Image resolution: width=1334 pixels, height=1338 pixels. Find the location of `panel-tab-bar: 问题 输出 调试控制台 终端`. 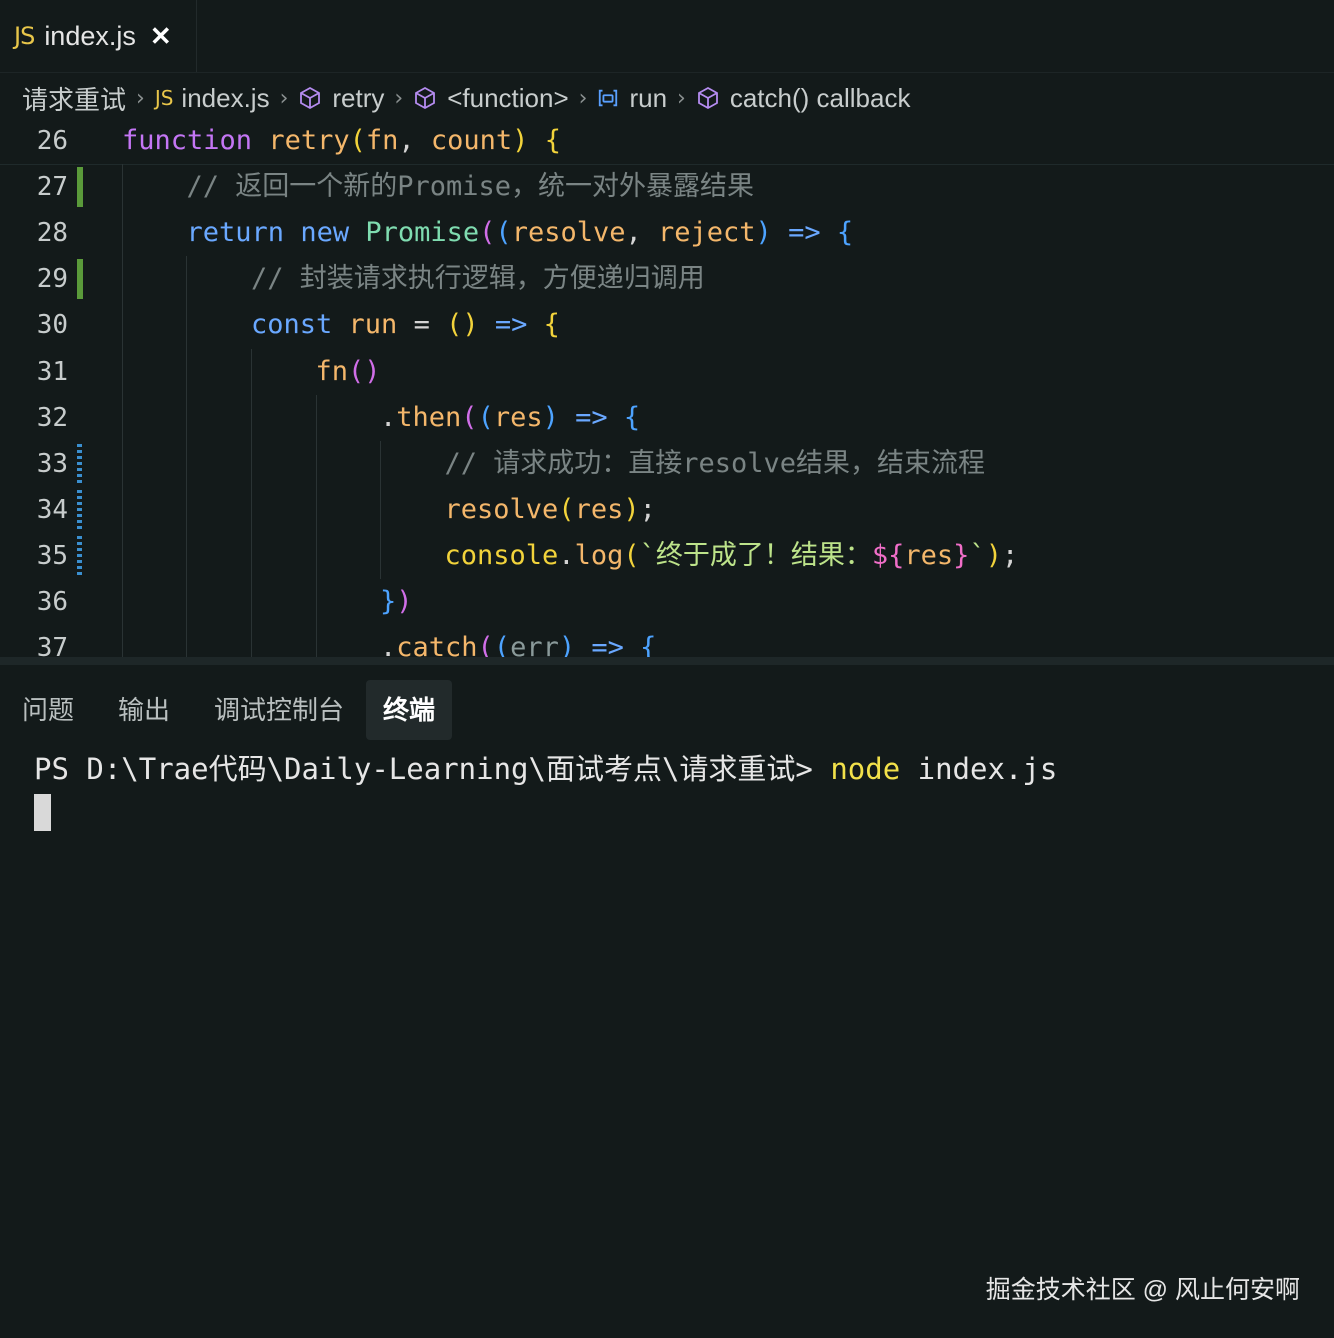

panel-tab-bar: 问题 输出 调试控制台 终端 is located at coordinates (226, 710).